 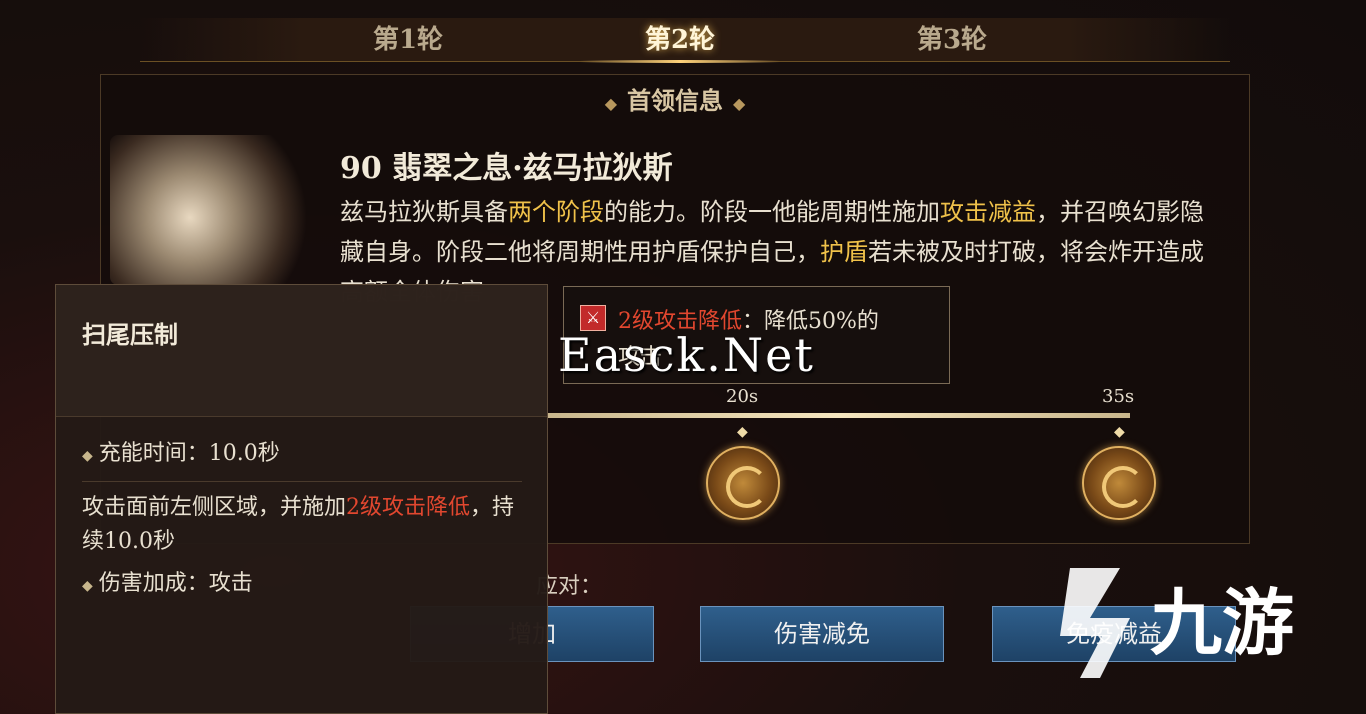 I want to click on skill-charge-text: 充能时间：10.0秒, so click(x=189, y=453).